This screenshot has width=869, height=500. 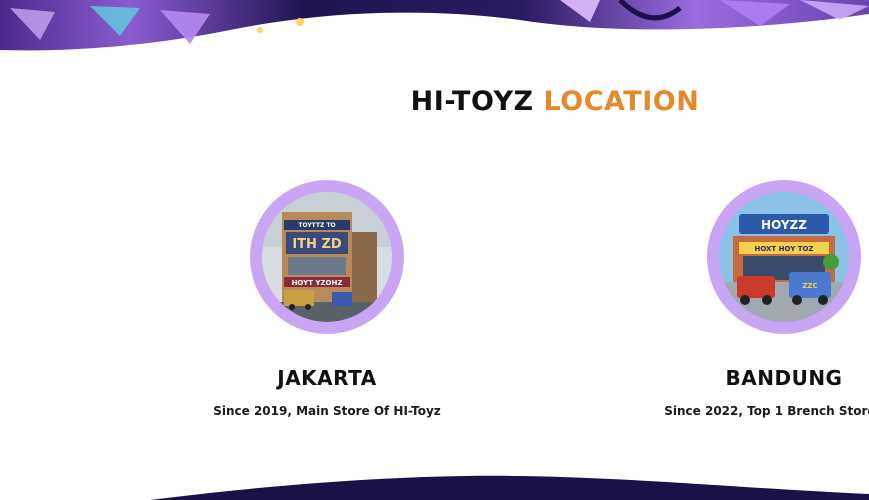 I want to click on jakarta-sign-bottom: HOYT YZOHZ, so click(x=317, y=283).